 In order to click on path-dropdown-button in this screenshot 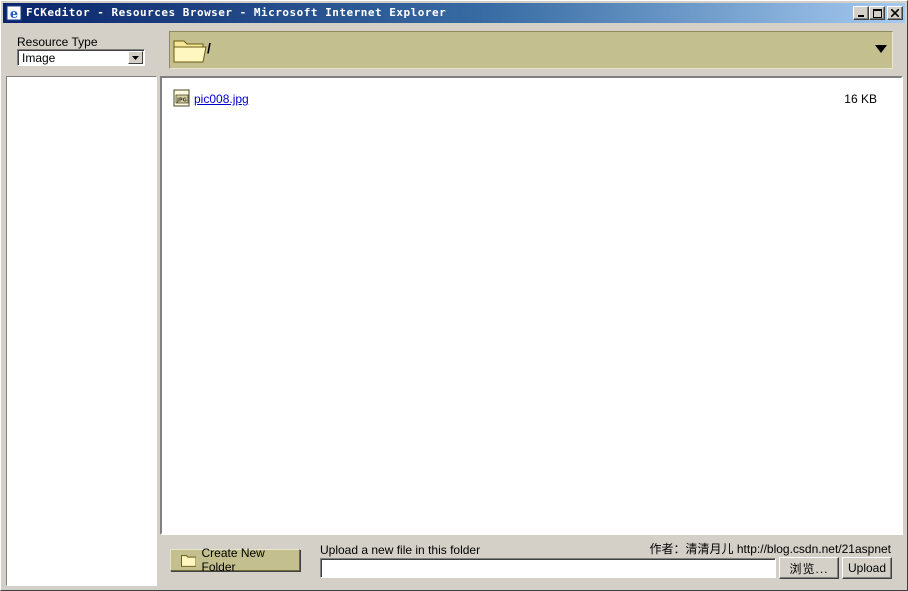, I will do `click(881, 49)`.